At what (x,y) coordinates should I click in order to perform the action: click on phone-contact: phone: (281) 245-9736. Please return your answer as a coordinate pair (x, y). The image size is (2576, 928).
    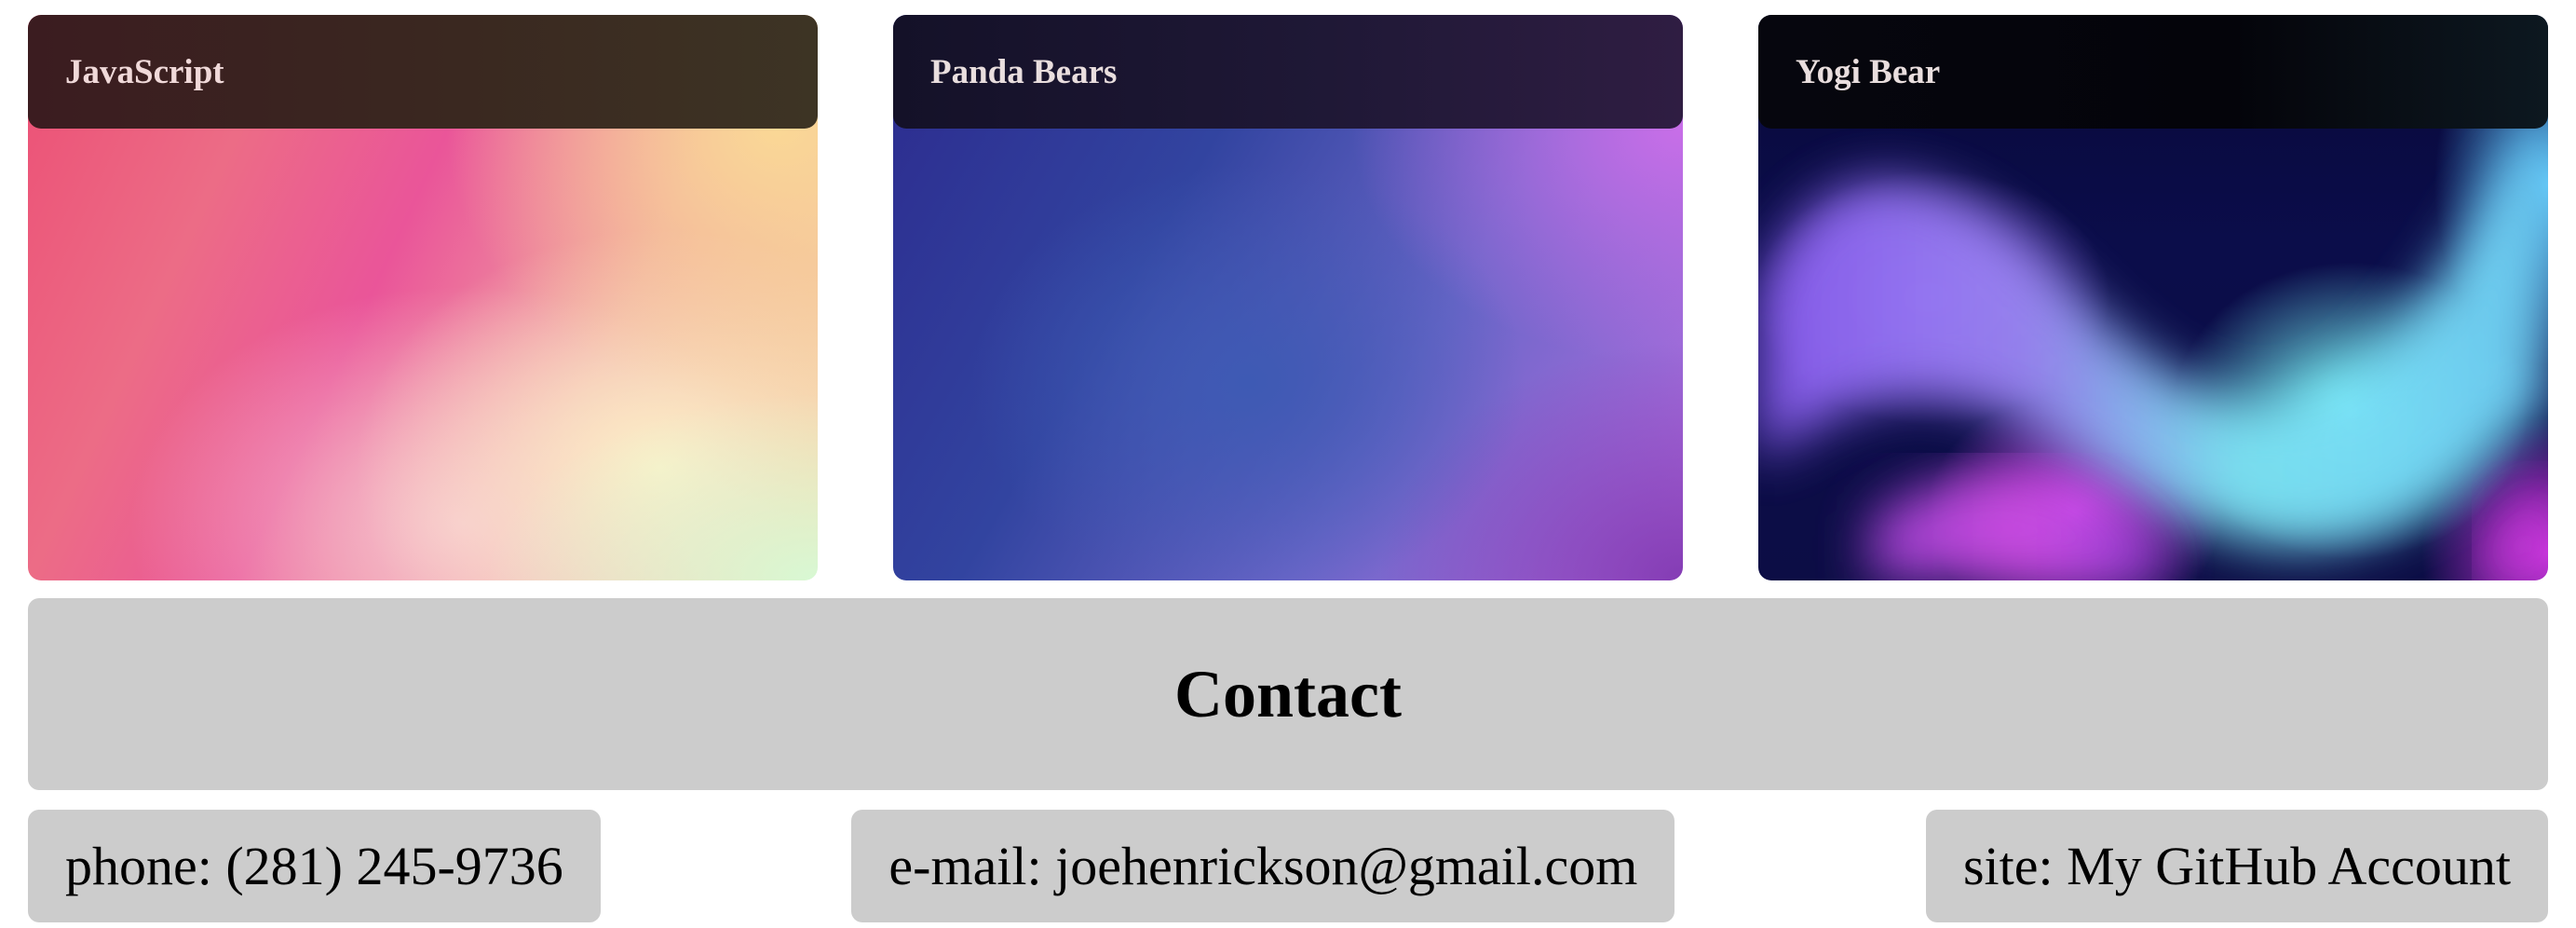
    Looking at the image, I should click on (314, 866).